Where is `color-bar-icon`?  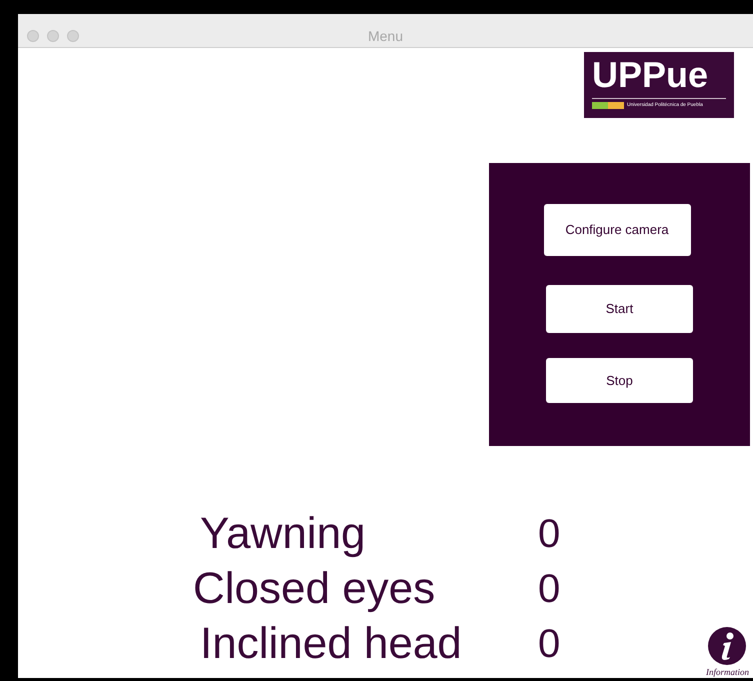
color-bar-icon is located at coordinates (608, 105).